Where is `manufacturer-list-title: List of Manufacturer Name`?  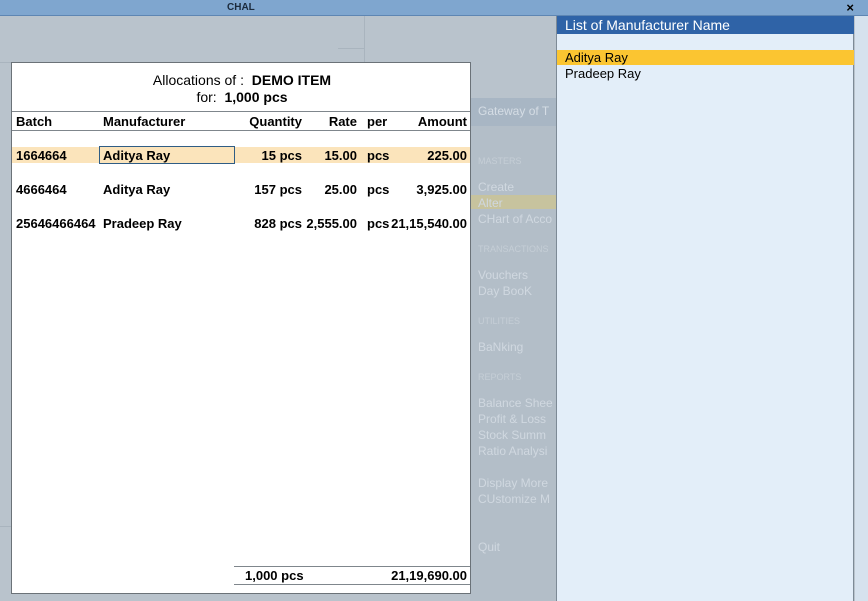 manufacturer-list-title: List of Manufacturer Name is located at coordinates (705, 25).